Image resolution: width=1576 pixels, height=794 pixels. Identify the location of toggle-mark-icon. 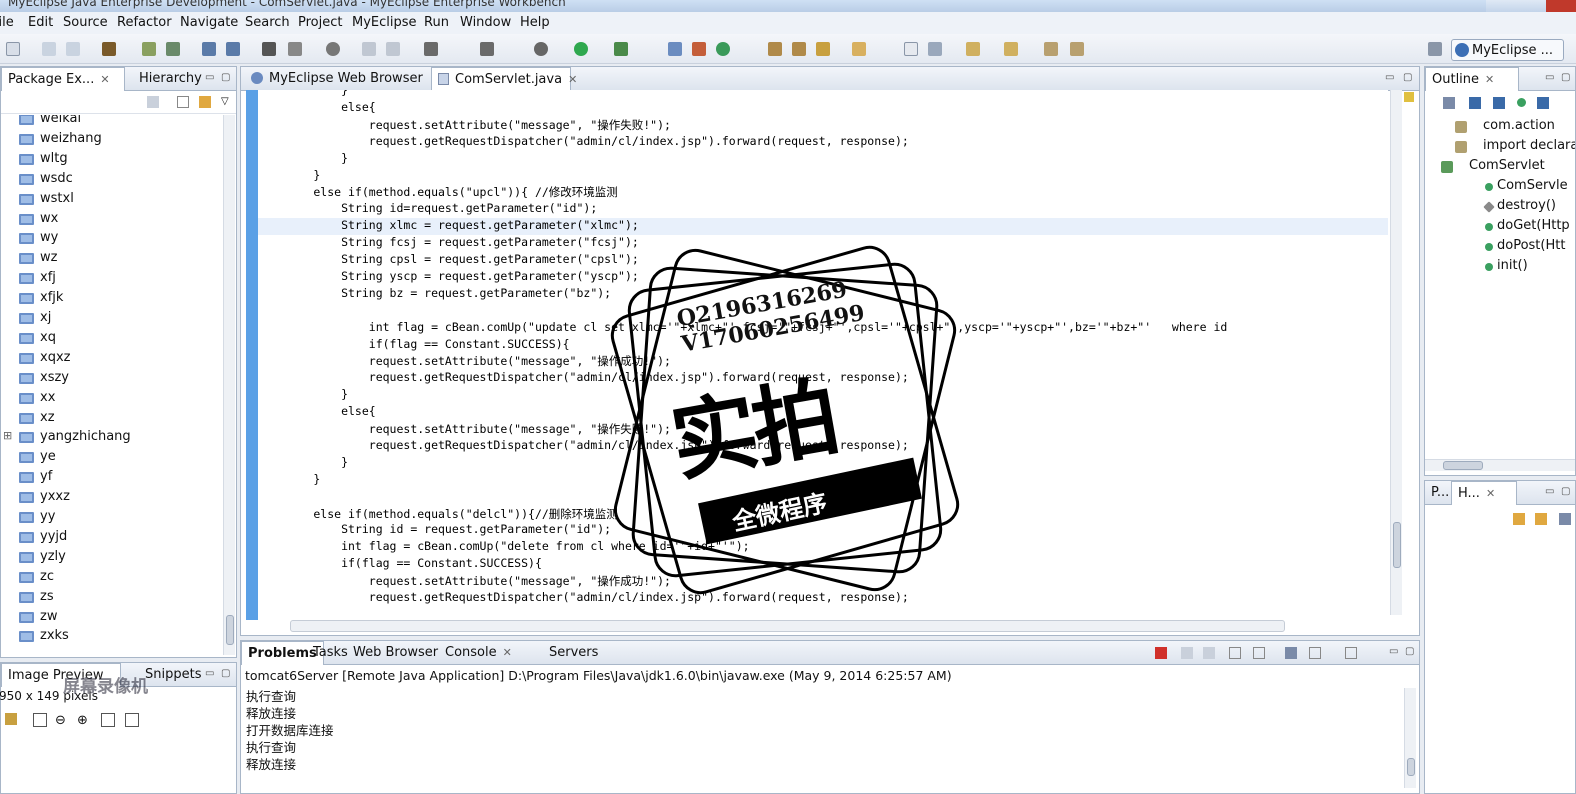
(911, 49).